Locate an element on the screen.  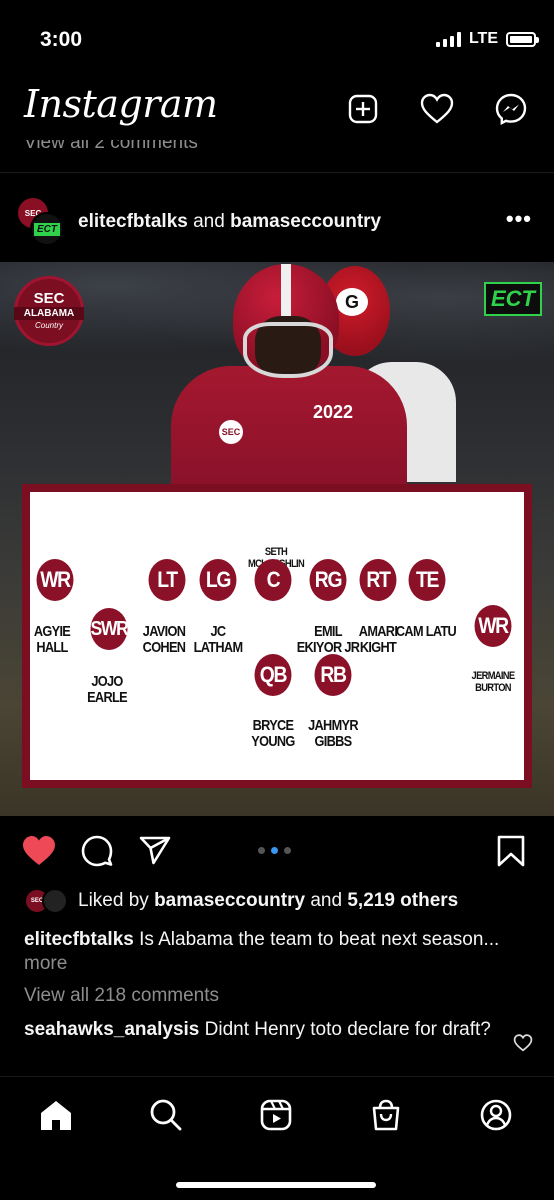
ect-logo: ECT is located at coordinates (513, 299).